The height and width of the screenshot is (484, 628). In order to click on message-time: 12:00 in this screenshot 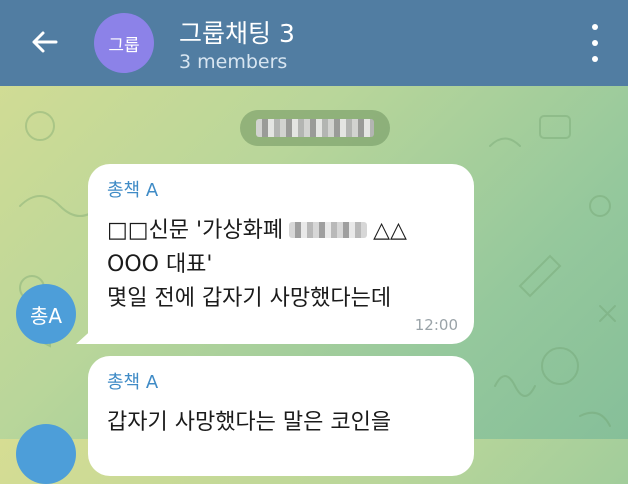, I will do `click(436, 325)`.